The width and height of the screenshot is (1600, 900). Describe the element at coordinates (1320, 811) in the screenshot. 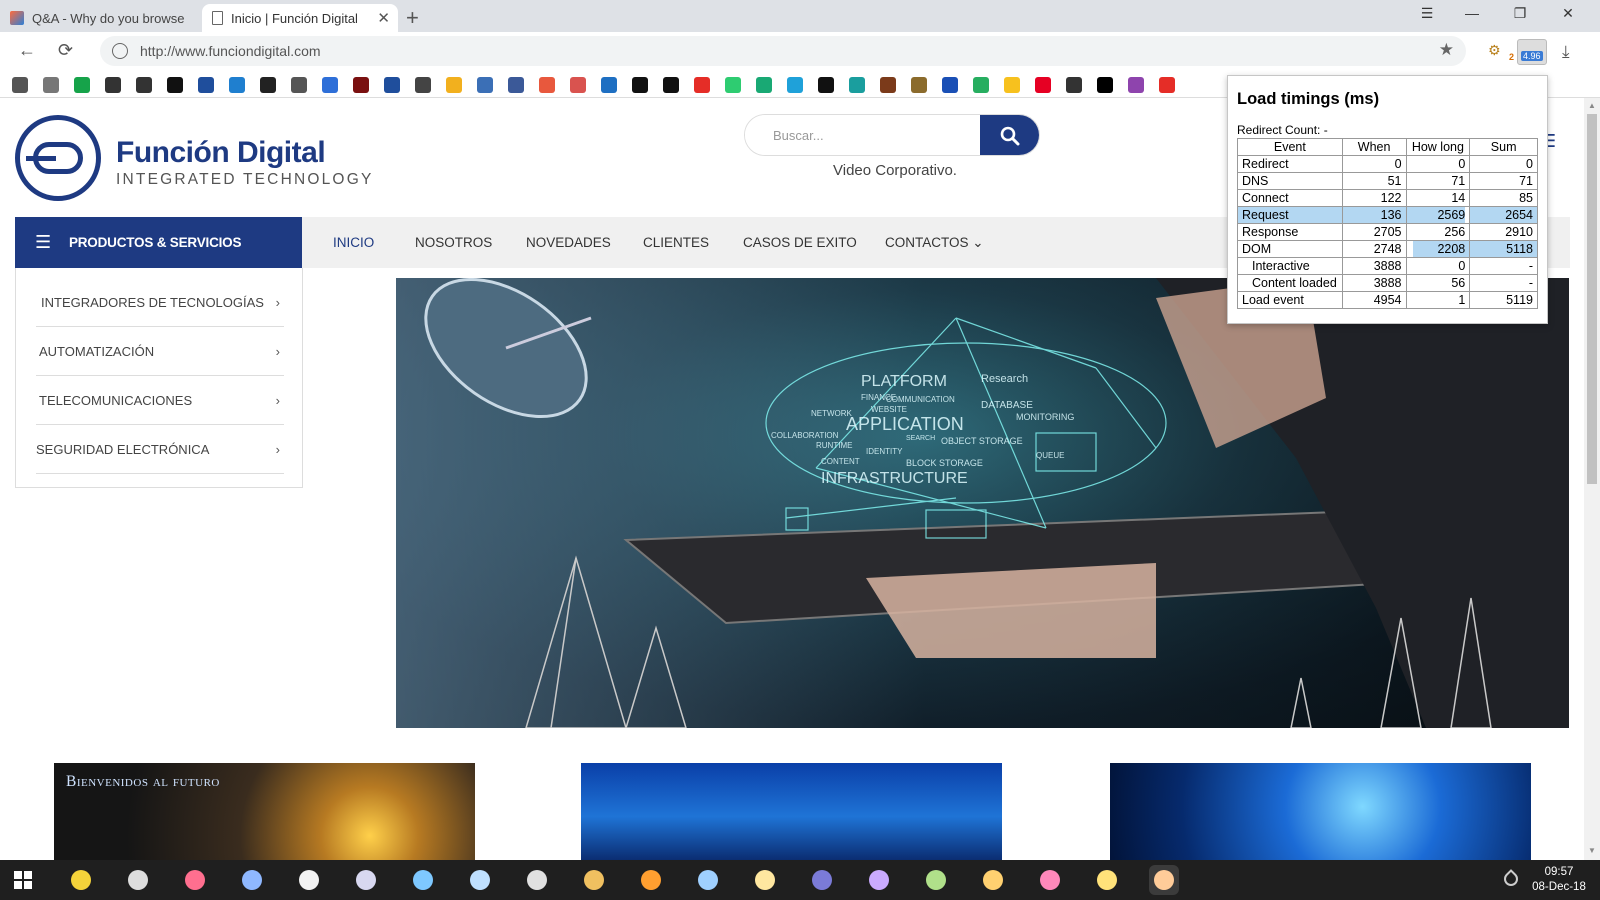

I see `globe-banner` at that location.